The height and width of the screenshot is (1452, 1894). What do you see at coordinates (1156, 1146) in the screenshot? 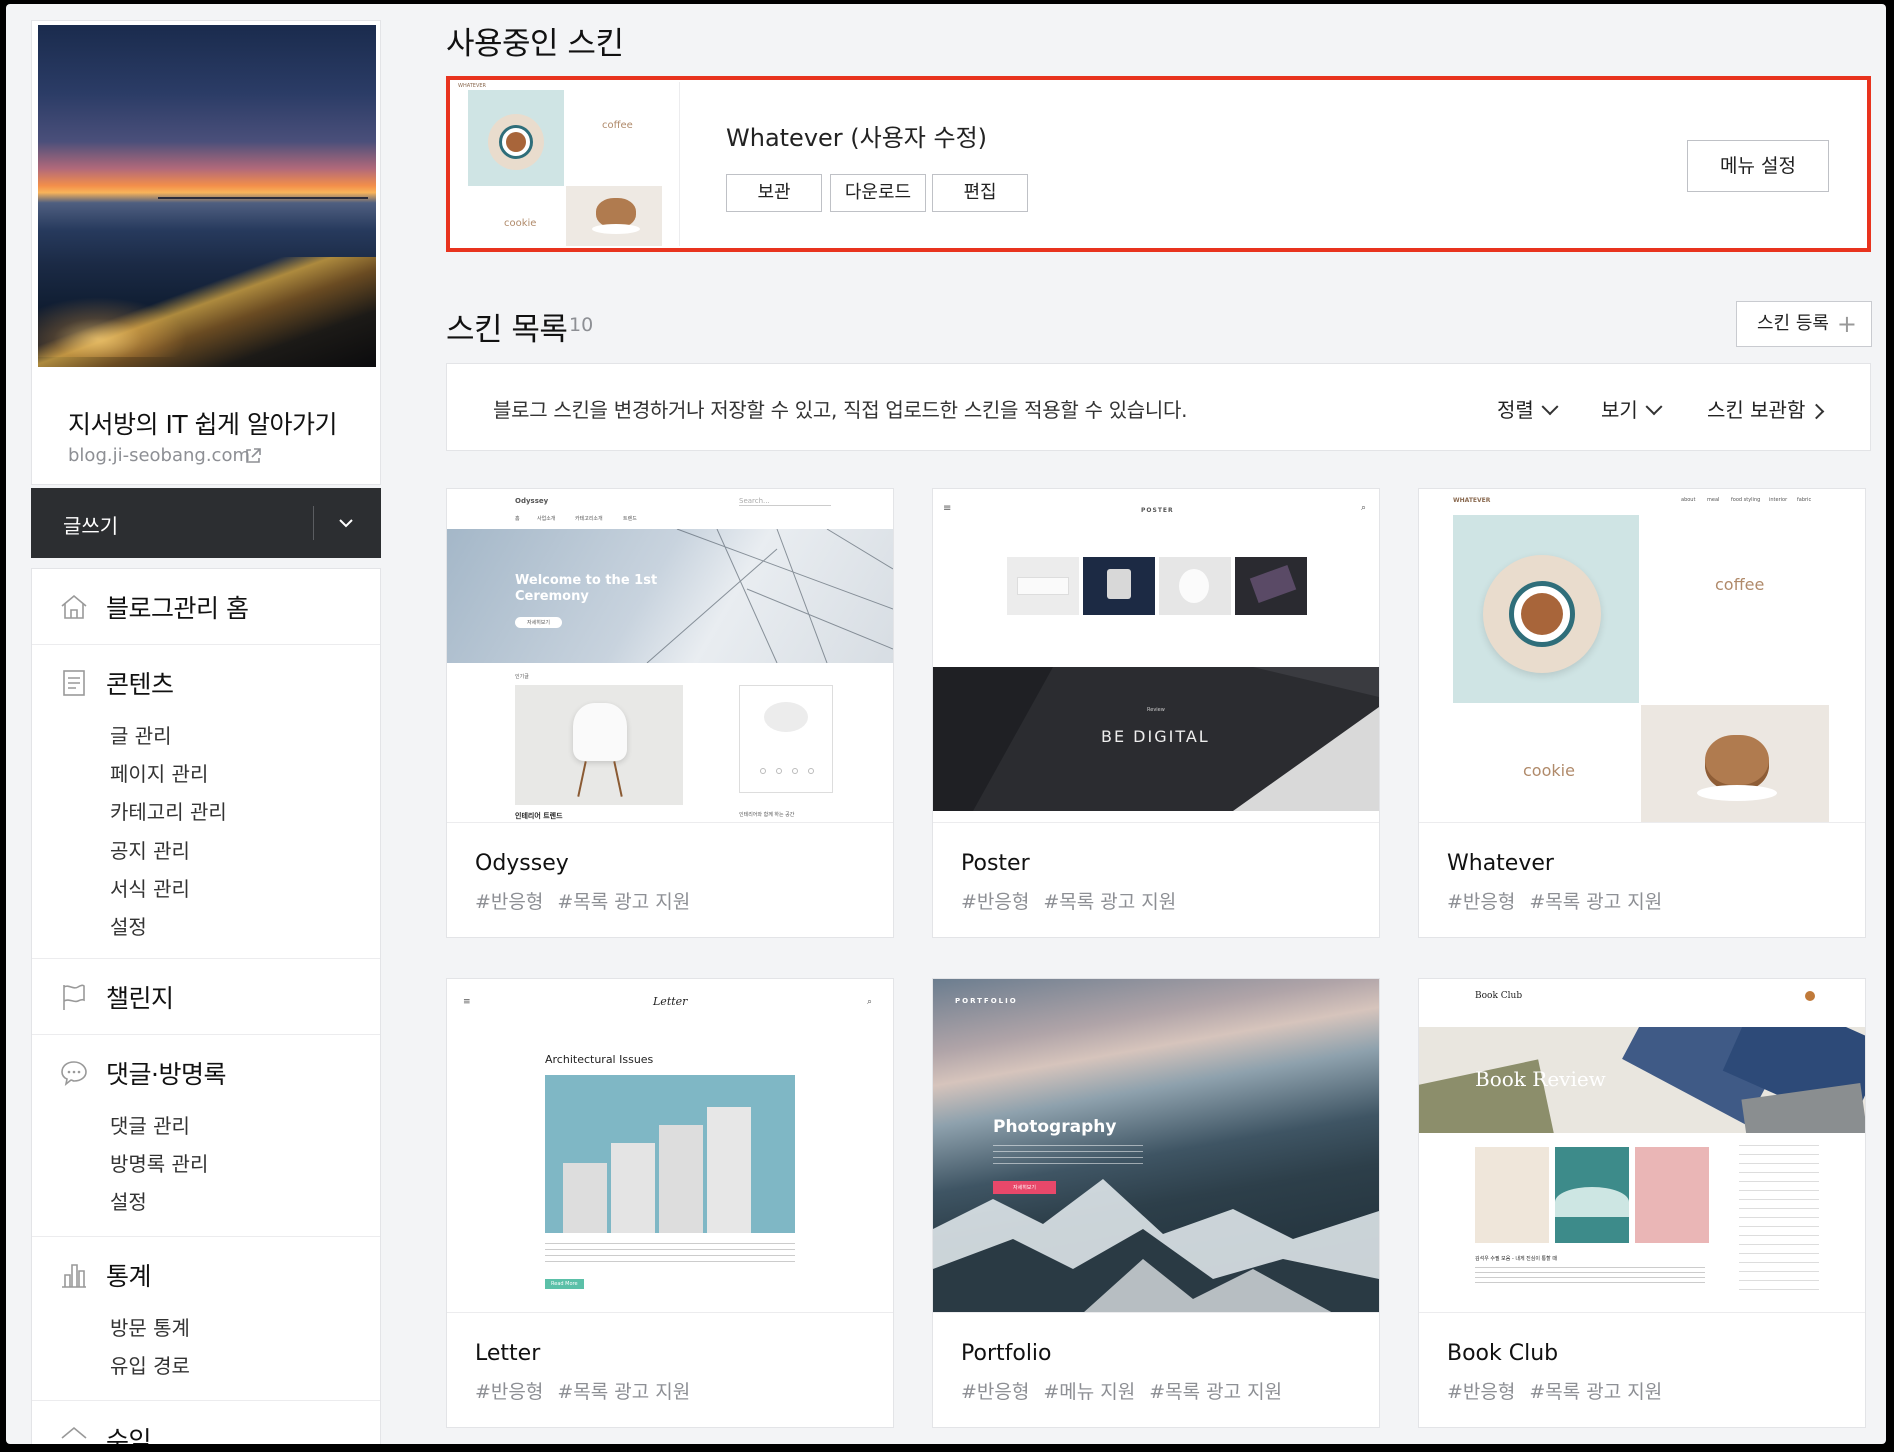
I see `portfolio-thumbnail: PORTFOLIO Photography 자세히보기` at bounding box center [1156, 1146].